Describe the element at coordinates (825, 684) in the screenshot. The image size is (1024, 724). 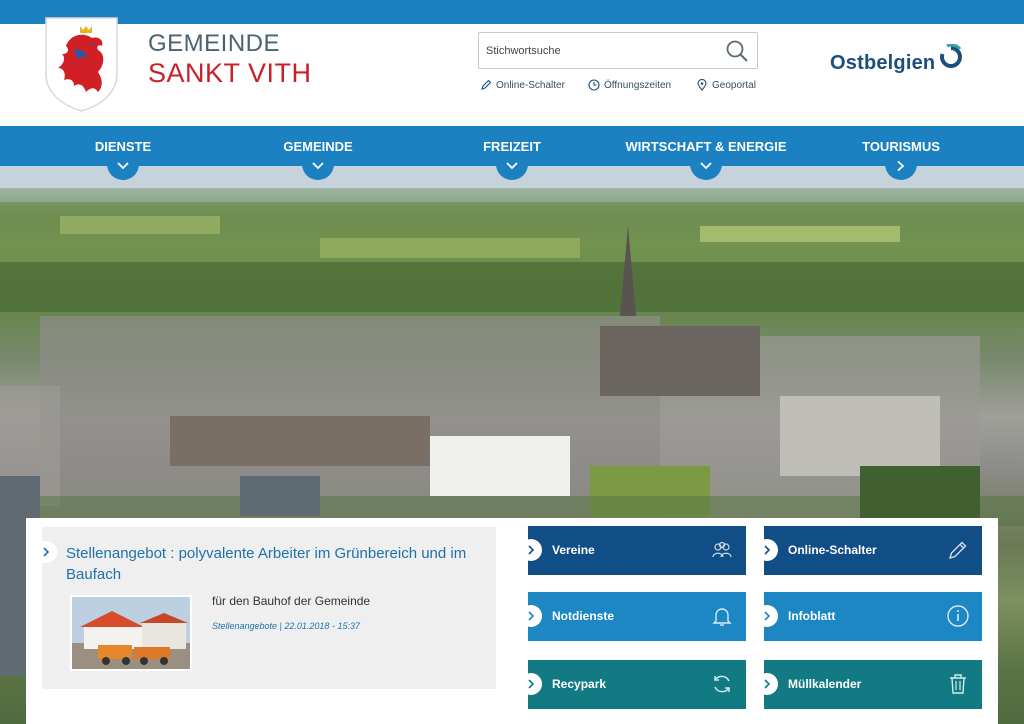
I see `tile-label: Müllkalender` at that location.